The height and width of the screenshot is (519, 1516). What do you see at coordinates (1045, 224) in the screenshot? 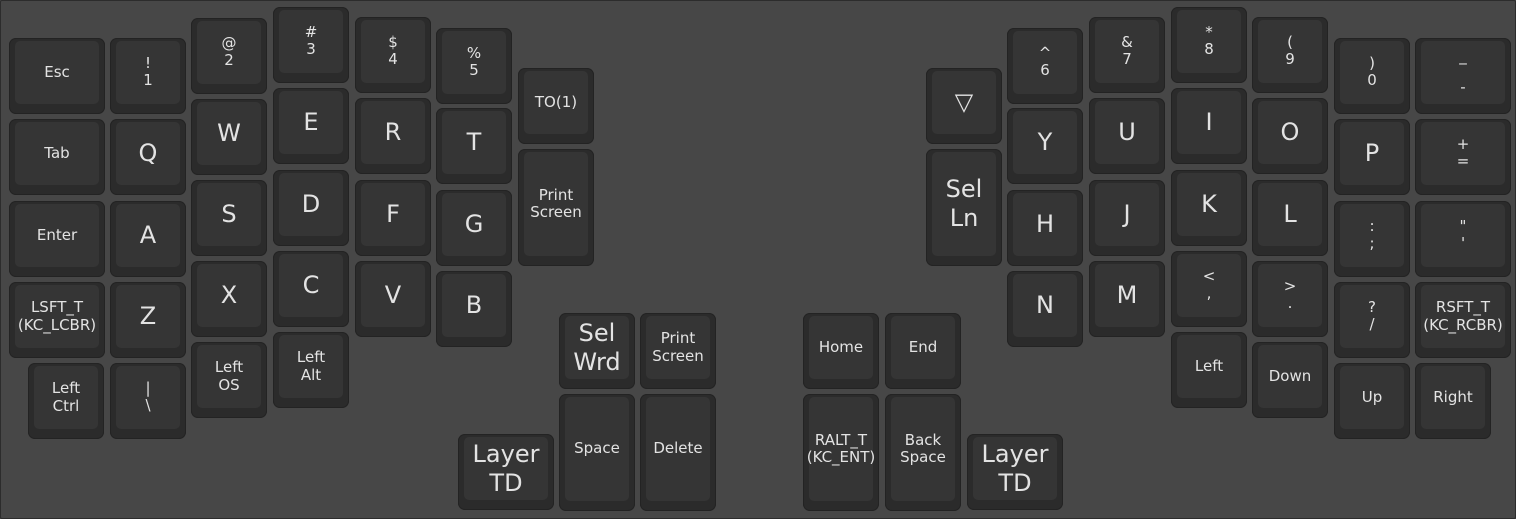
I see `key-label: H` at bounding box center [1045, 224].